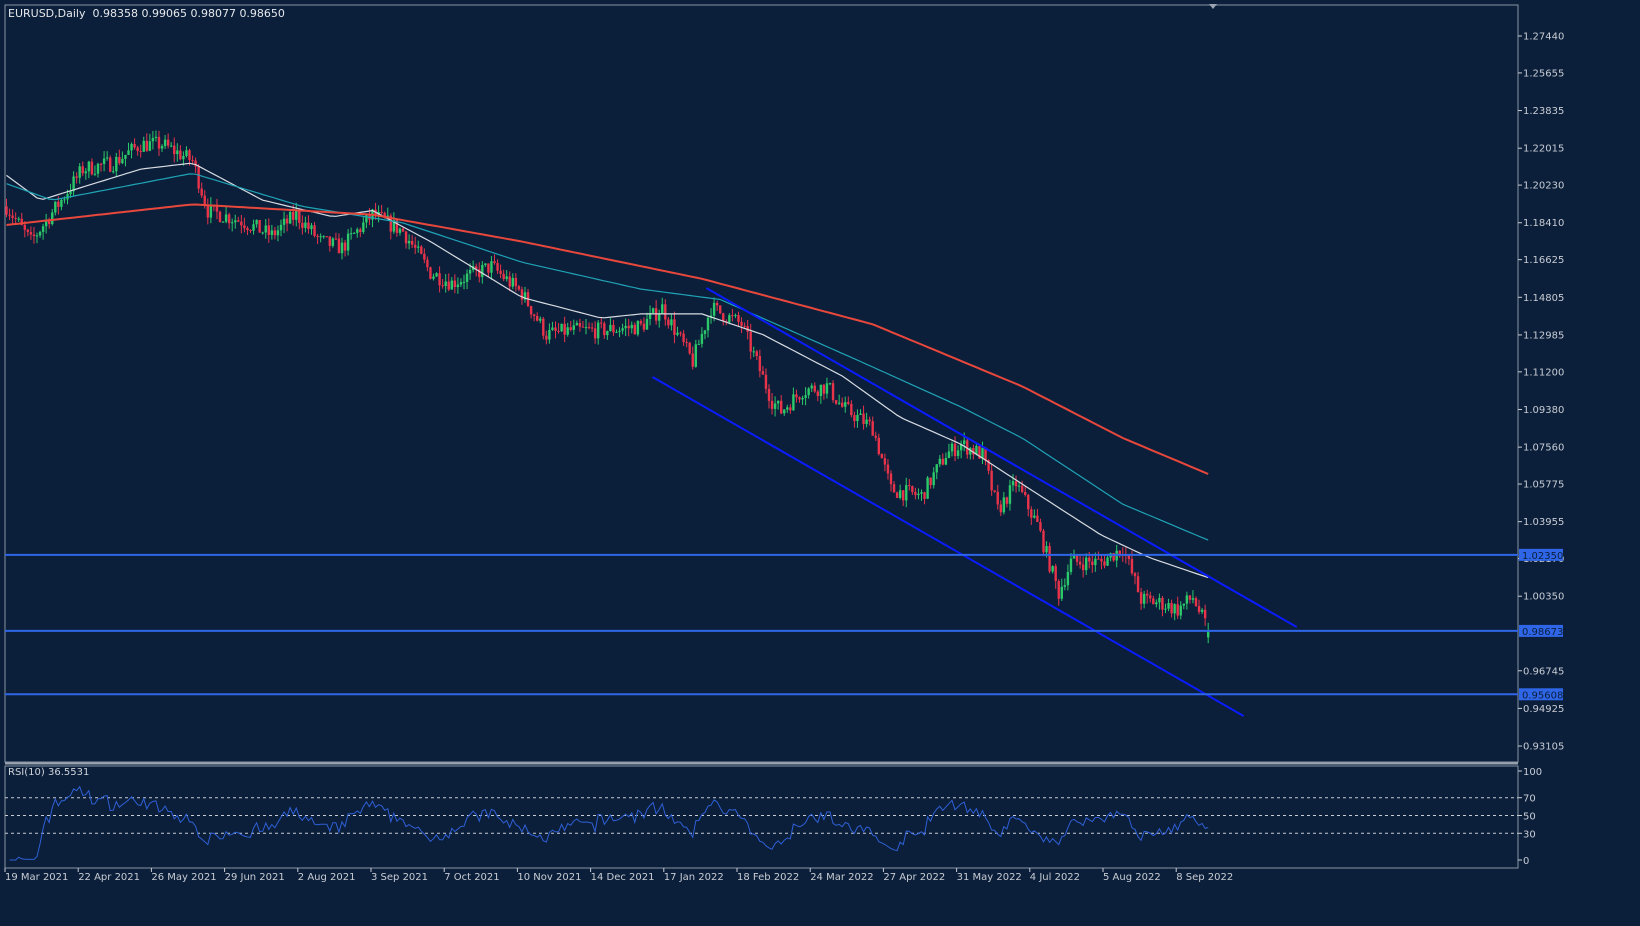 This screenshot has width=1640, height=926. Describe the element at coordinates (36, 877) in the screenshot. I see `x-tick-label: 19 Mar 2021` at that location.